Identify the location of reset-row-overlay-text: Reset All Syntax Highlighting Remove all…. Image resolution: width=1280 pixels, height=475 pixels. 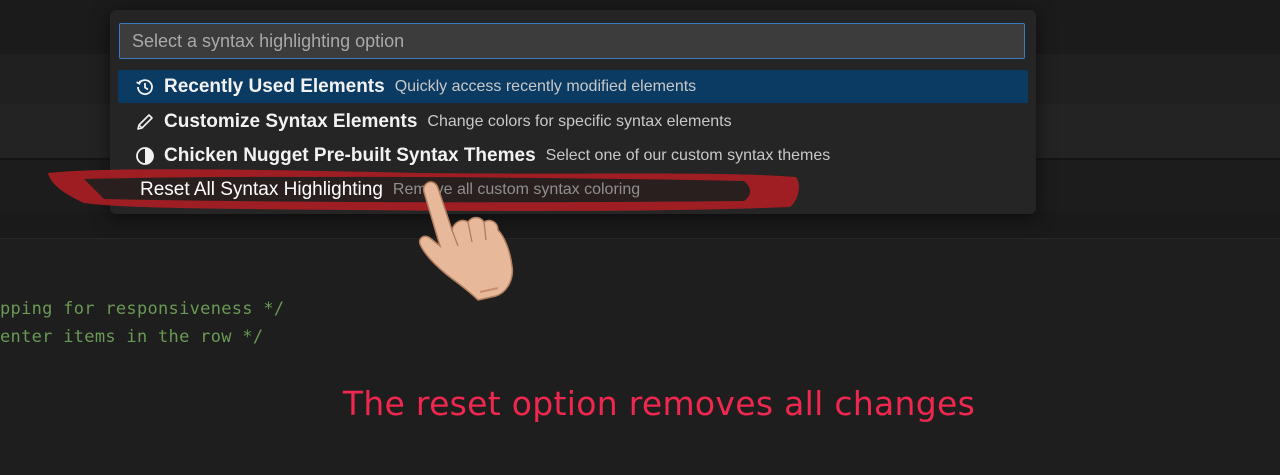
(379, 189).